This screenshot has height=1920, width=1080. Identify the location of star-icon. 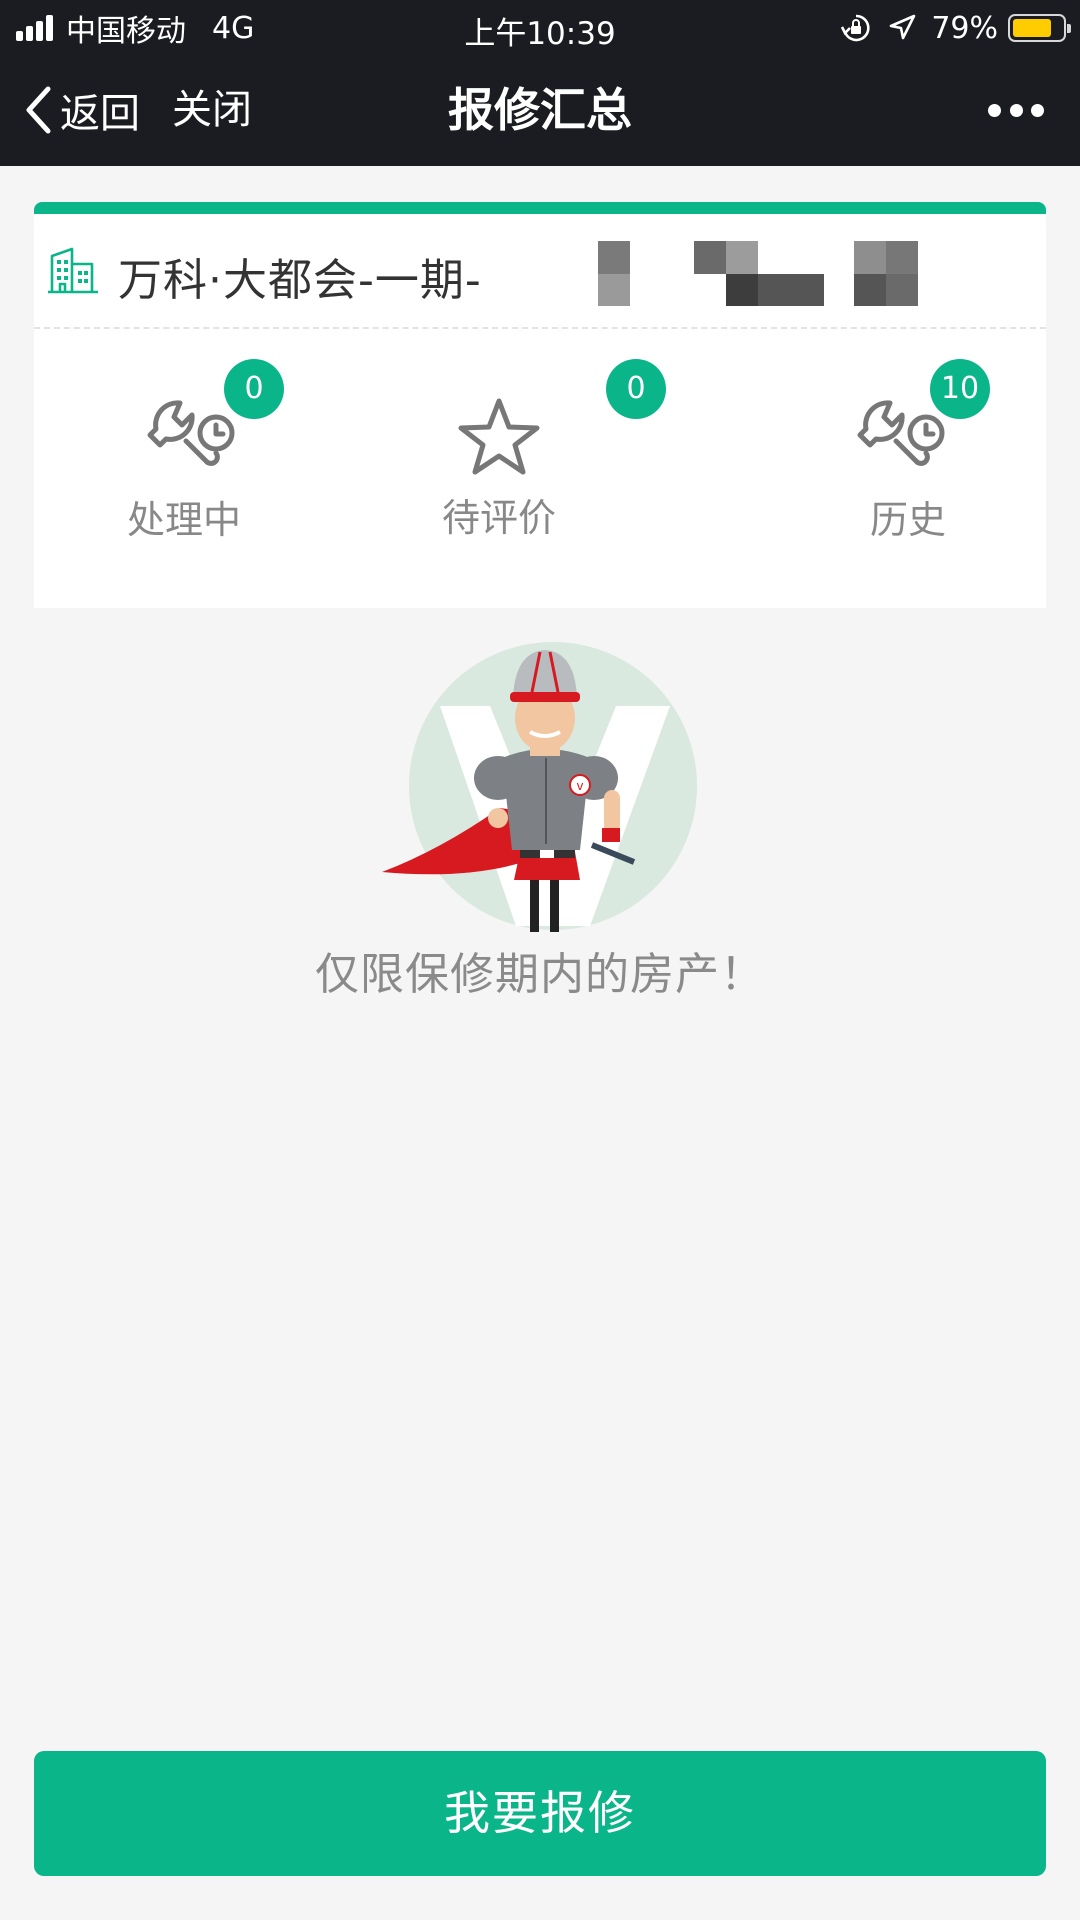
(499, 436).